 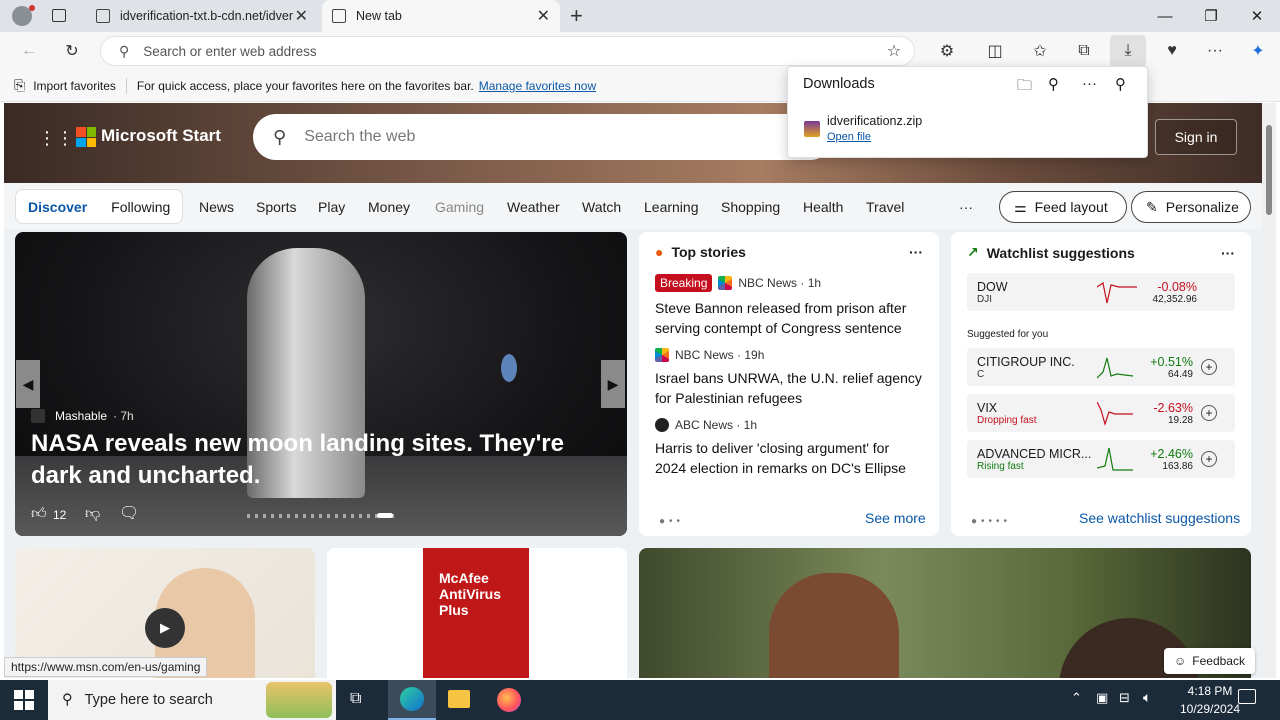 What do you see at coordinates (895, 518) in the screenshot?
I see `see-more-link: See more` at bounding box center [895, 518].